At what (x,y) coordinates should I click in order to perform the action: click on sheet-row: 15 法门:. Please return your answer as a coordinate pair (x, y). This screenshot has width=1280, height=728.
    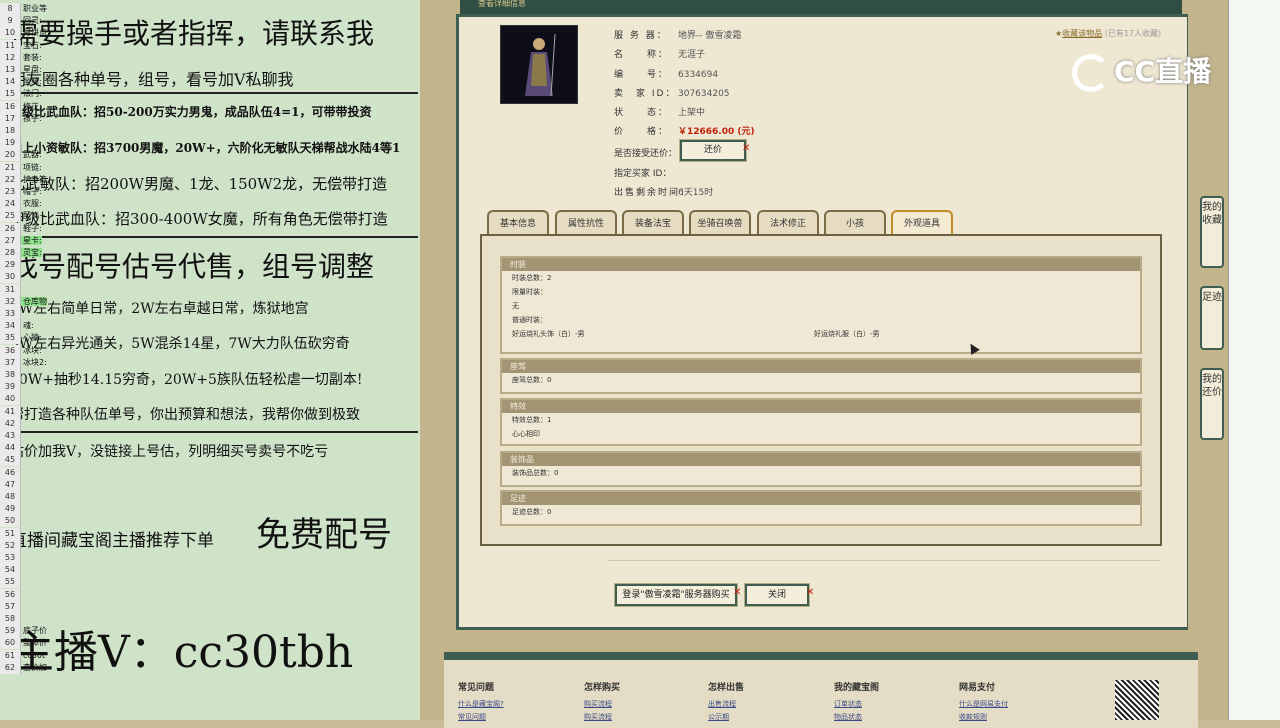
    Looking at the image, I should click on (26, 94).